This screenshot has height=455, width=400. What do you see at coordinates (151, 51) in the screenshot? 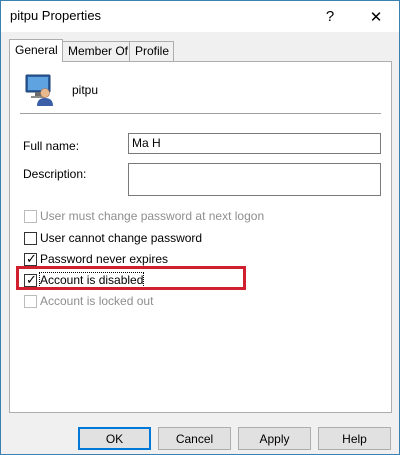
I see `tab-profile: Profile` at bounding box center [151, 51].